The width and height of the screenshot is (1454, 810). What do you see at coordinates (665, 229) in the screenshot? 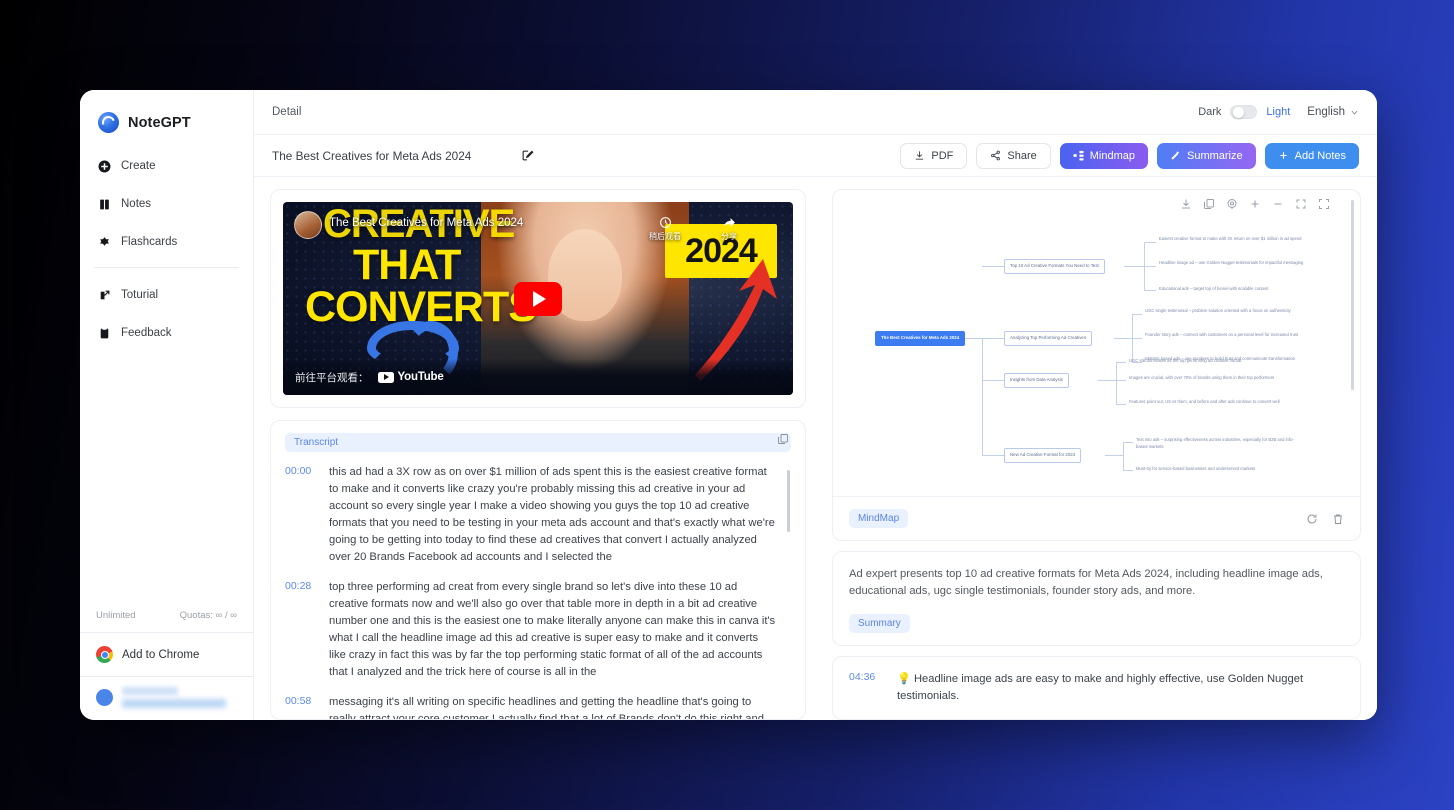
I see `watch-later-button: 稍后观看` at bounding box center [665, 229].